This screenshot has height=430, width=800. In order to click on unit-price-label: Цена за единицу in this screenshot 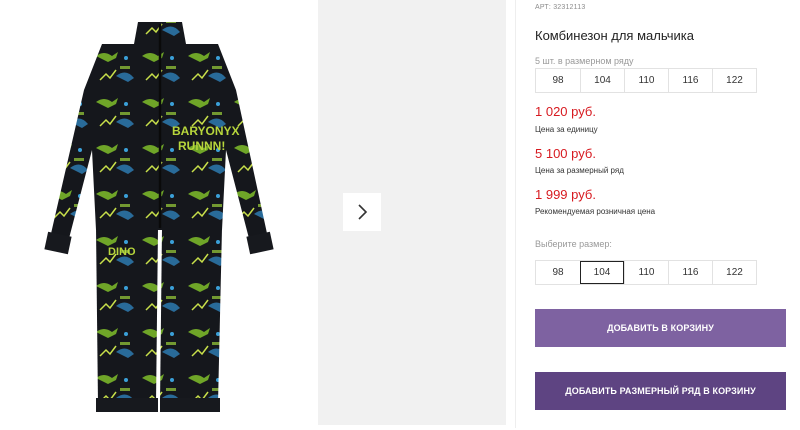, I will do `click(566, 129)`.